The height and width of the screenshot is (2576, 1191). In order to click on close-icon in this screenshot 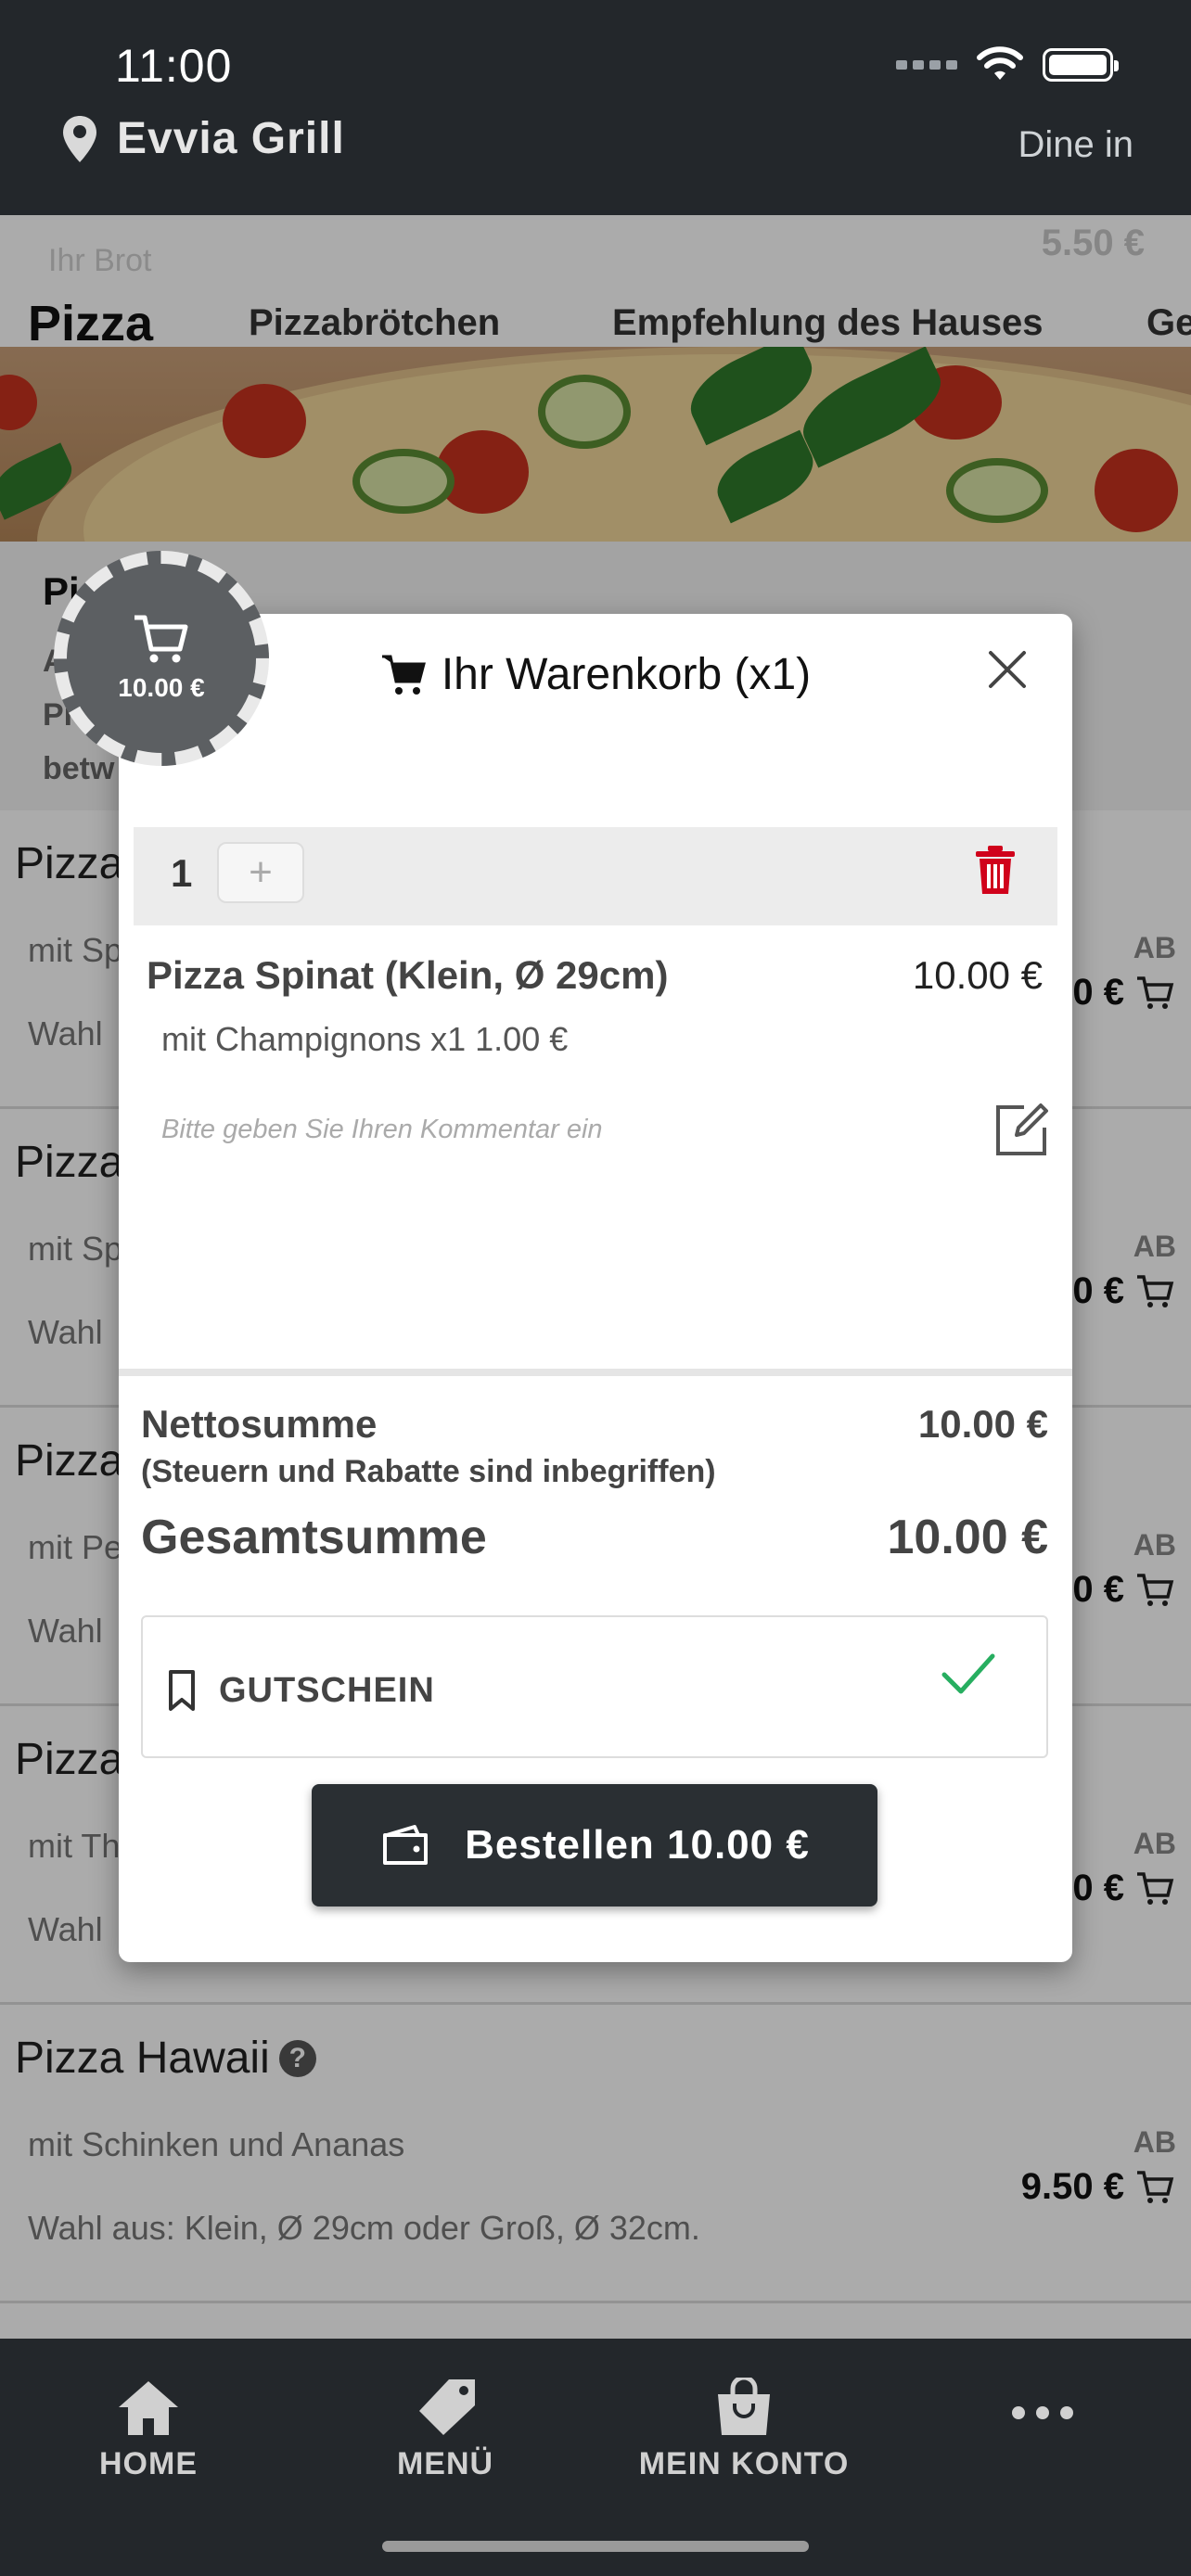, I will do `click(1007, 669)`.